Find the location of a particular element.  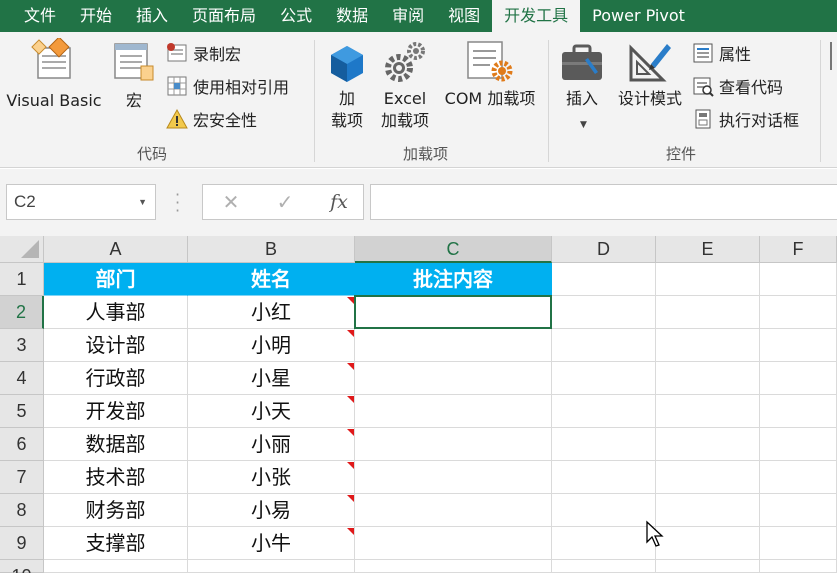

cell-b3: 小明 is located at coordinates (271, 345).